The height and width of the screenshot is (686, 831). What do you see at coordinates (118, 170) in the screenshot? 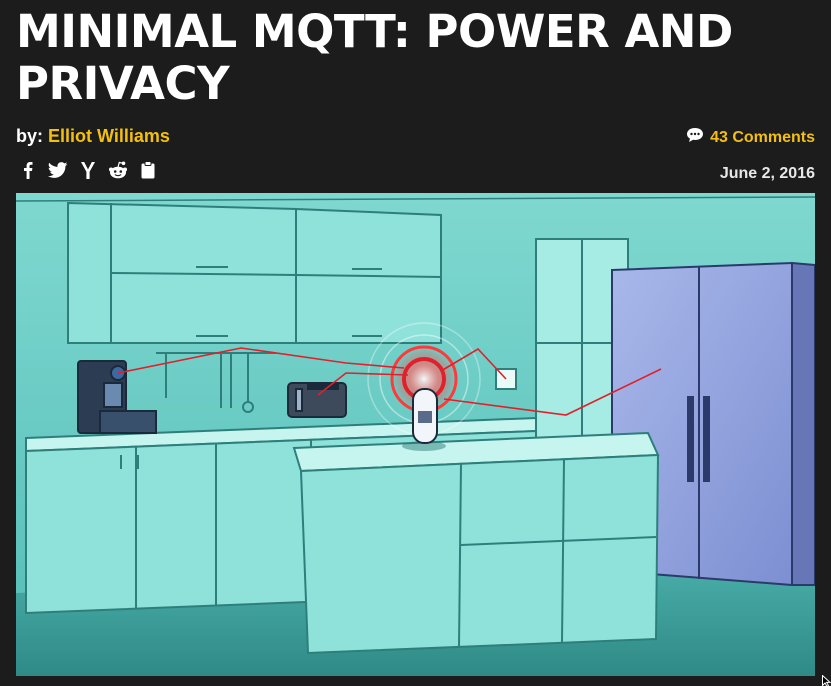
I see `reddit-icon` at bounding box center [118, 170].